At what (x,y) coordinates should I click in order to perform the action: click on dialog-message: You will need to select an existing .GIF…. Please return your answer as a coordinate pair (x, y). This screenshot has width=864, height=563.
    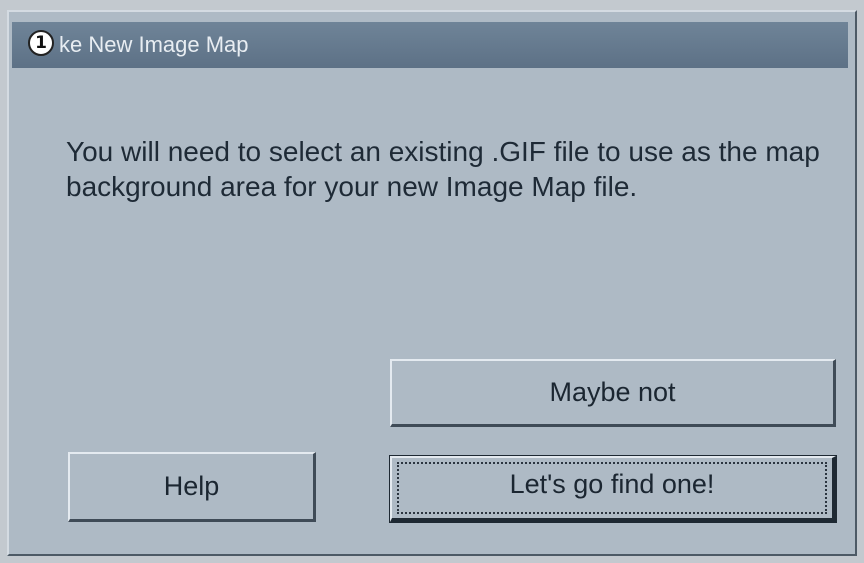
    Looking at the image, I should click on (443, 169).